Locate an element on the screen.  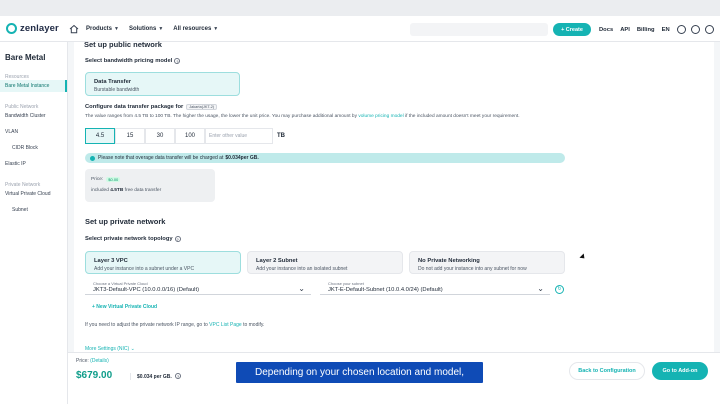
vpc-select-label: Choose a Virtual Private Cloud is located at coordinates (120, 283).